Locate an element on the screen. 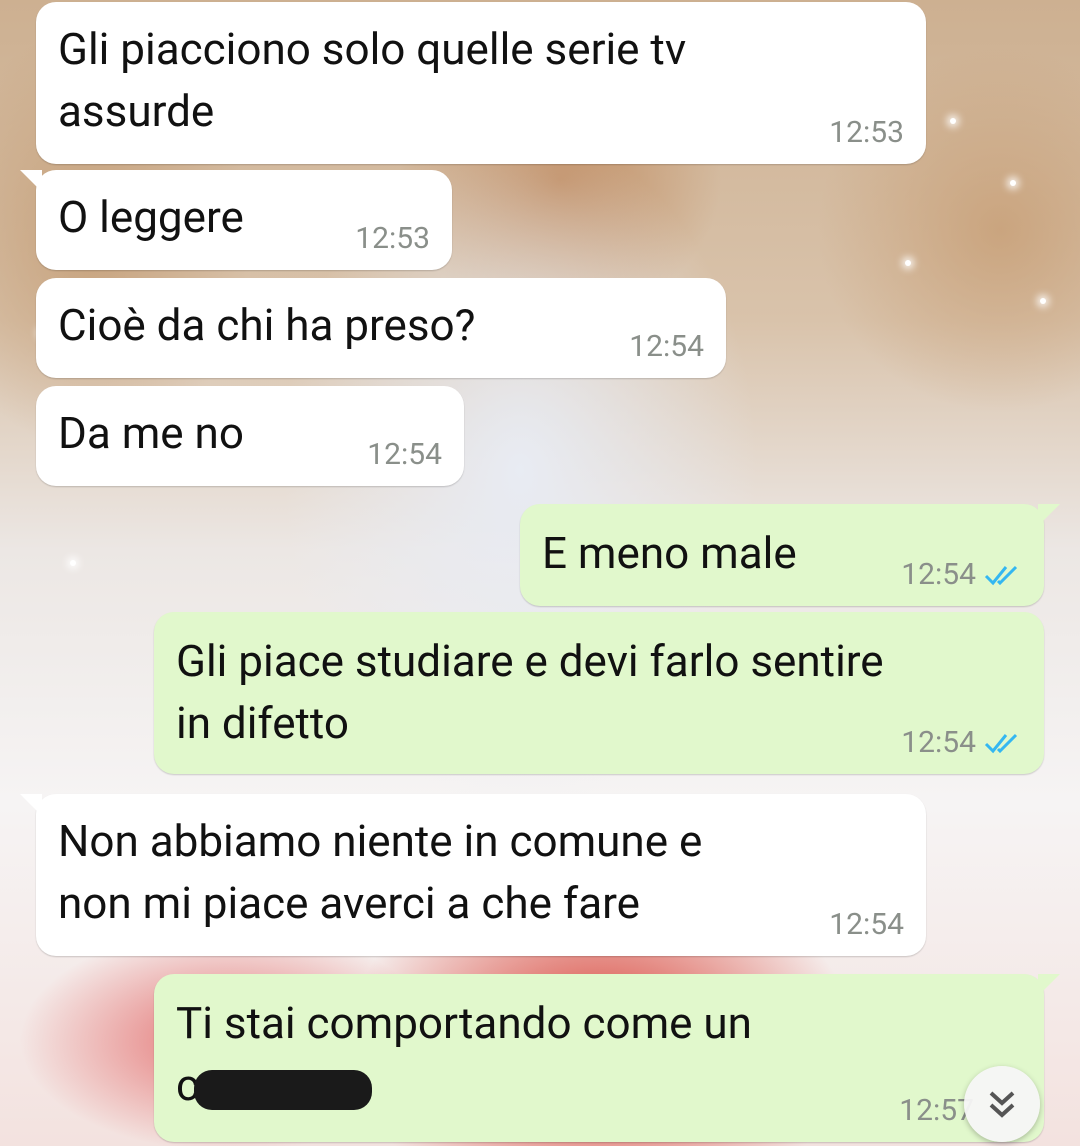 Image resolution: width=1080 pixels, height=1146 pixels. chevron-double-down-icon is located at coordinates (1002, 1104).